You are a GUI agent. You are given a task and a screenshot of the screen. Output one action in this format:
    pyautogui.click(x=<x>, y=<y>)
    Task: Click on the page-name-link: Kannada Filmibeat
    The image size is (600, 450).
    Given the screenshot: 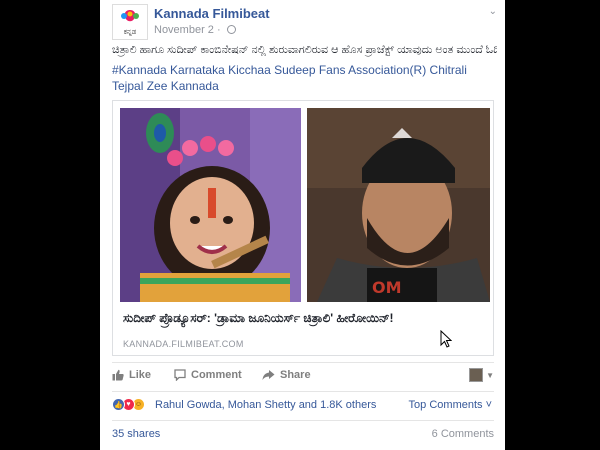 What is the action you would take?
    pyautogui.click(x=212, y=13)
    